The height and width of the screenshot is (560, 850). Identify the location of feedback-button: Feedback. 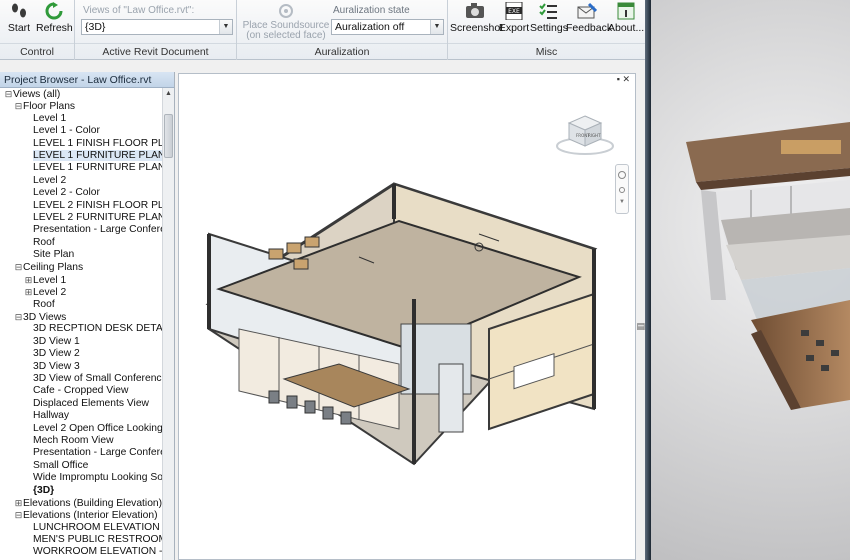
(589, 17).